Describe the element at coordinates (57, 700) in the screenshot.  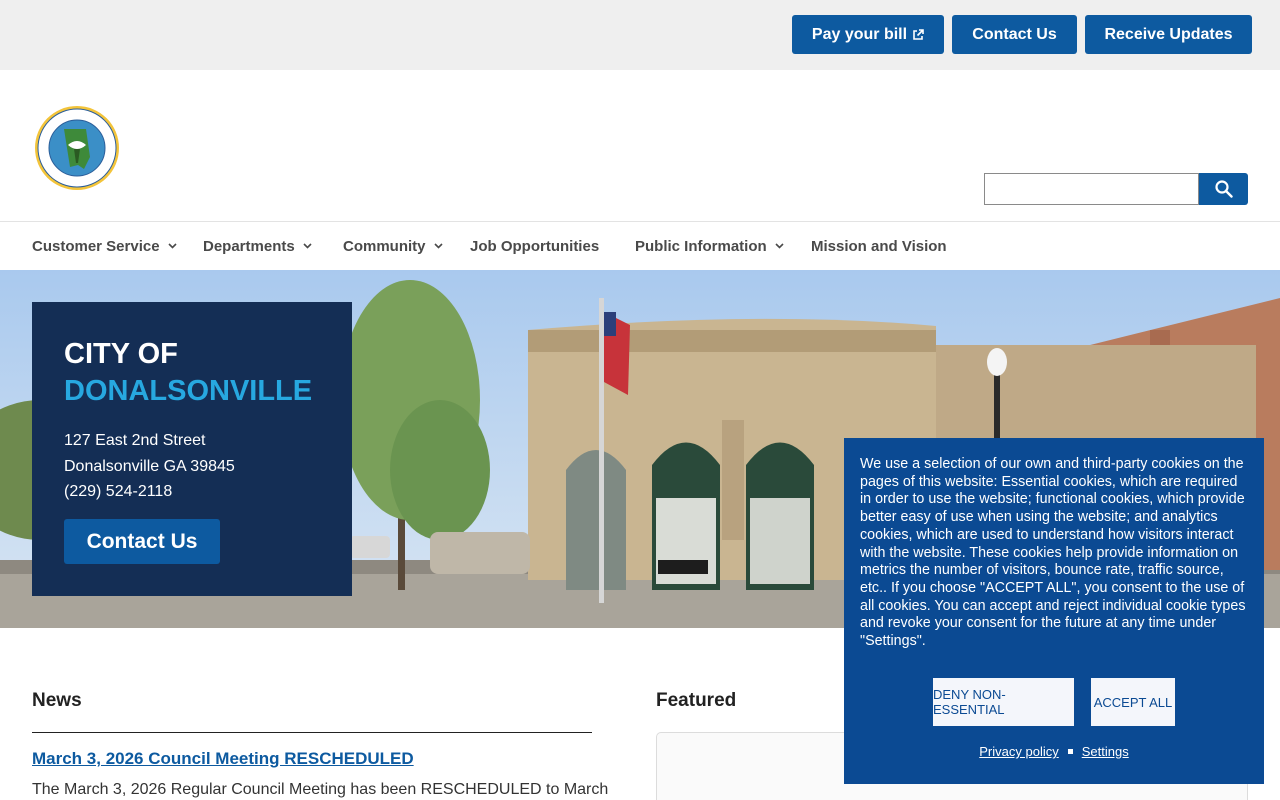
I see `news-heading: News` at that location.